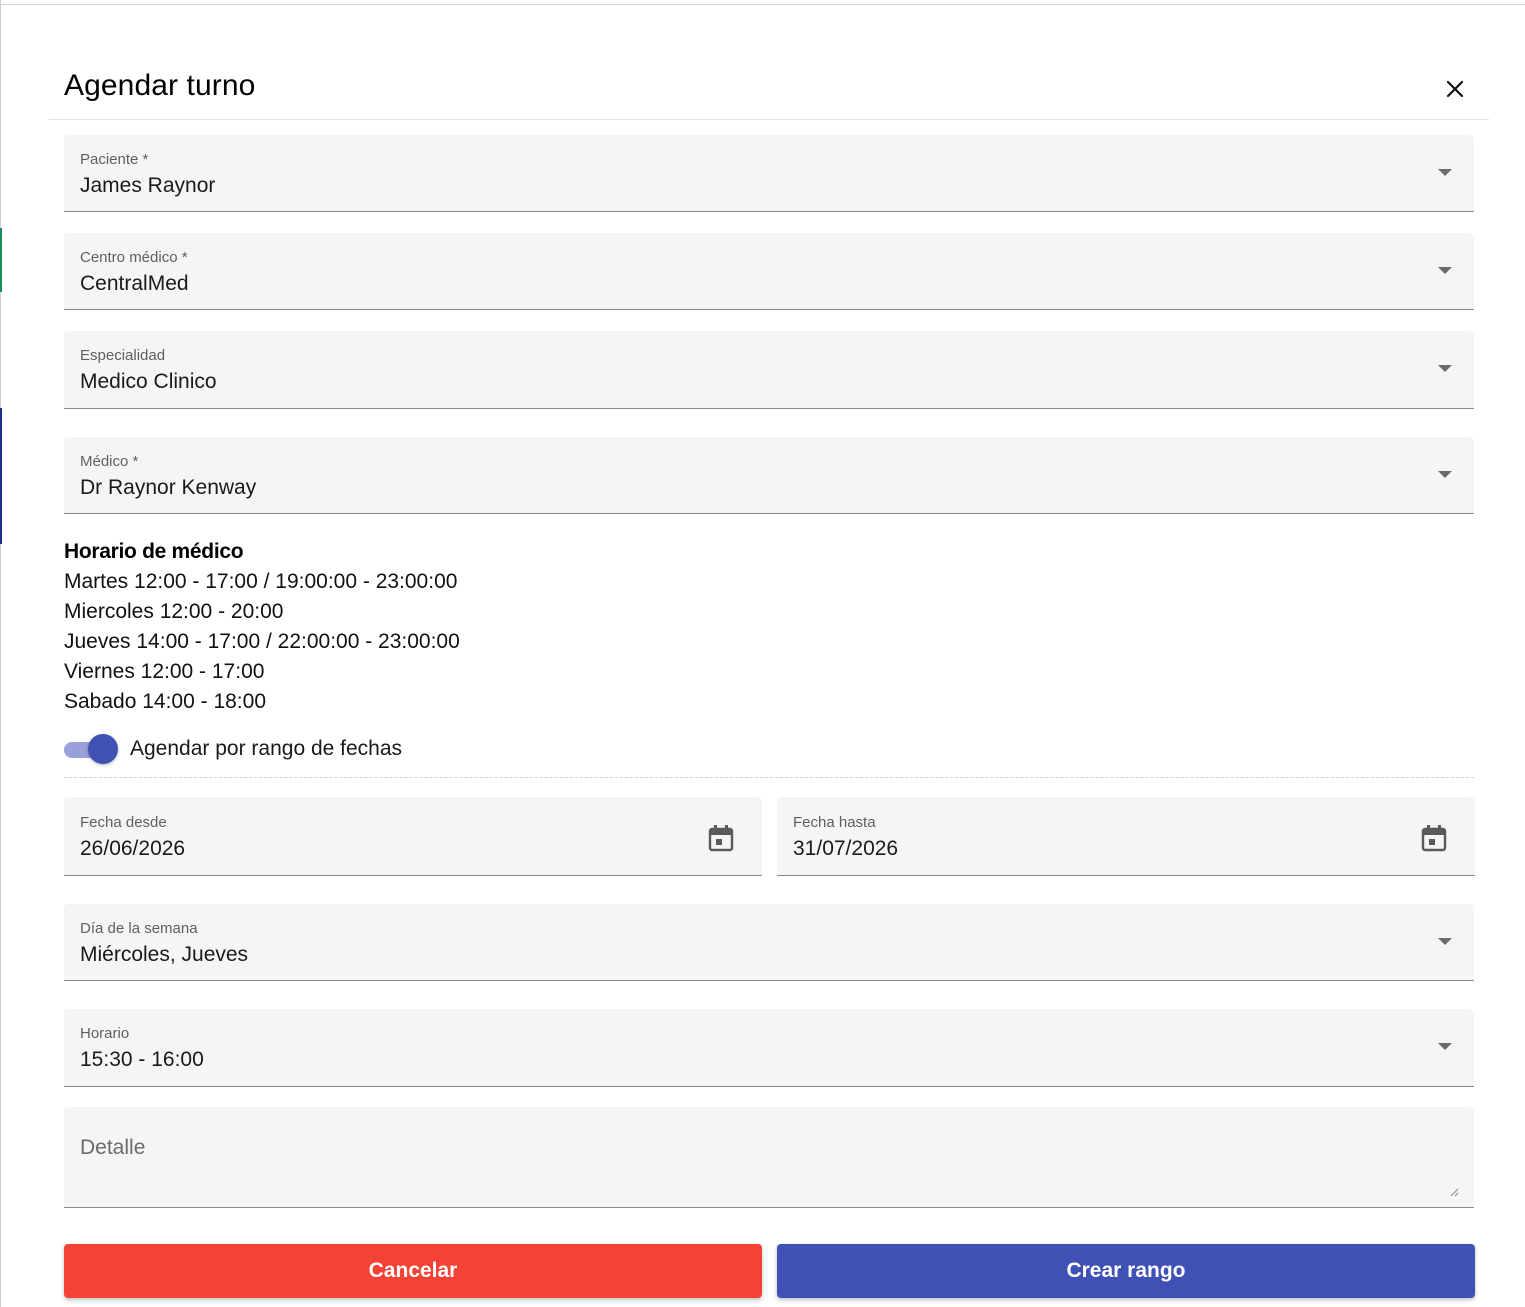 The image size is (1525, 1307). What do you see at coordinates (834, 822) in the screenshot?
I see `fecha-hasta-label: Fecha hasta` at bounding box center [834, 822].